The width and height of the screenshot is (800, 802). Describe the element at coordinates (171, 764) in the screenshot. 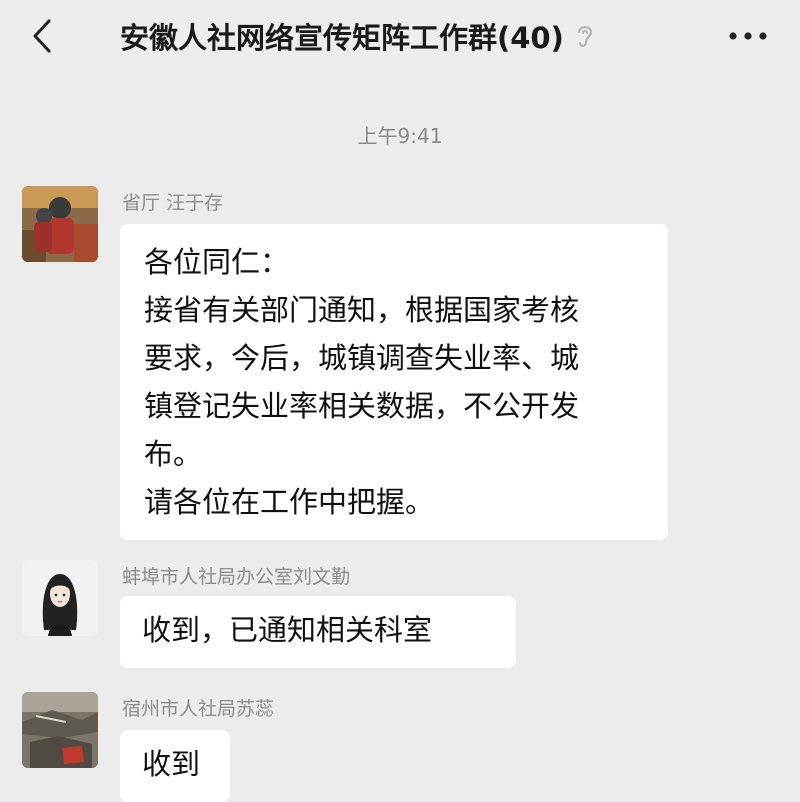

I see `message-text-line: 收到` at that location.